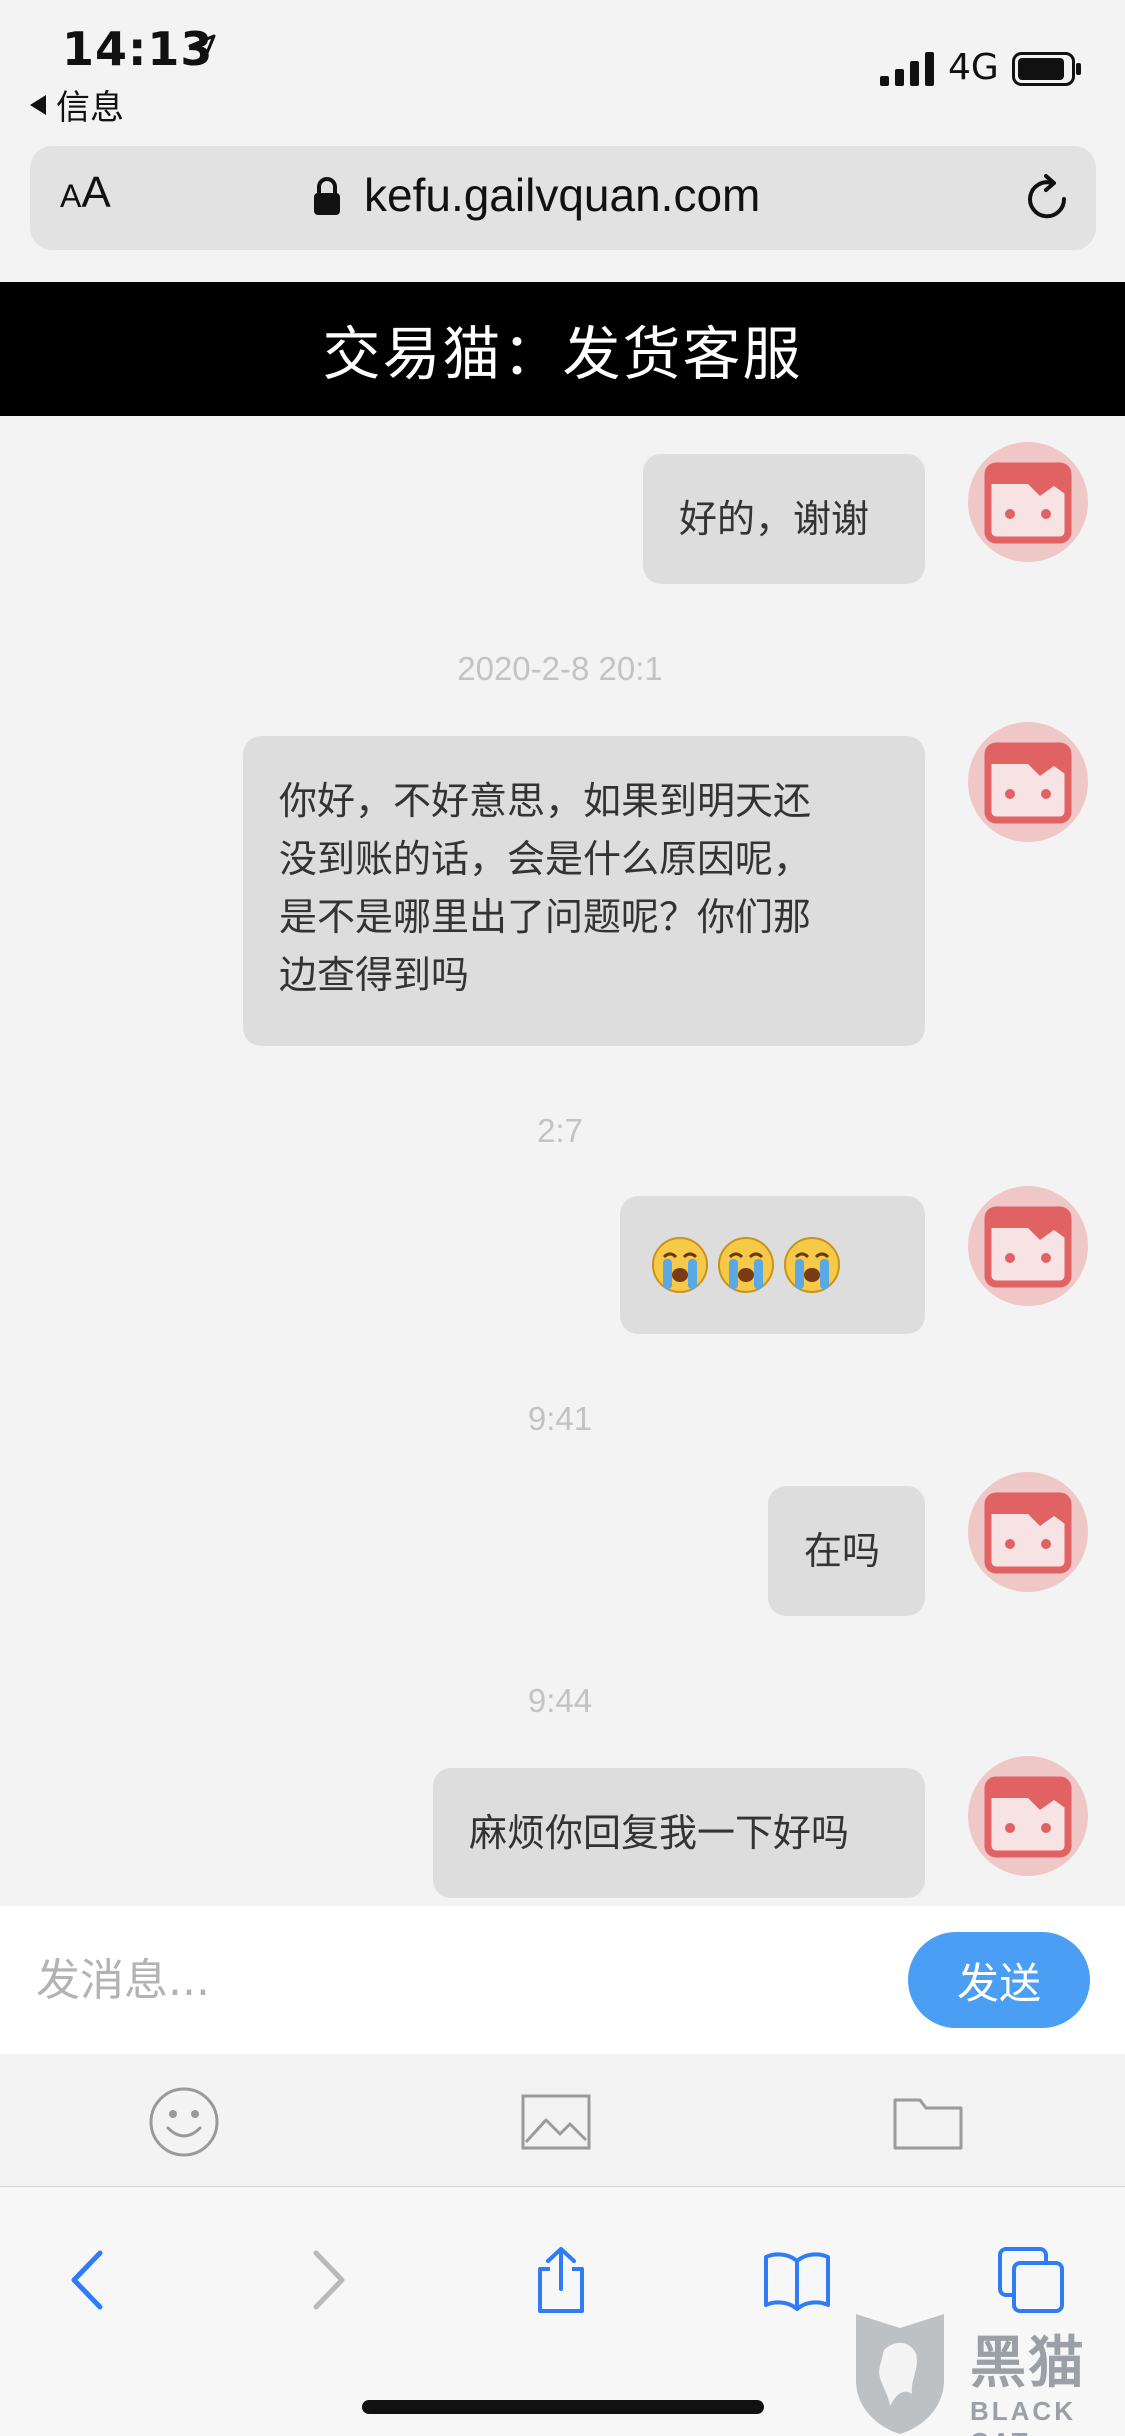 This screenshot has height=2436, width=1125. What do you see at coordinates (202, 48) in the screenshot?
I see `location-arrow-icon` at bounding box center [202, 48].